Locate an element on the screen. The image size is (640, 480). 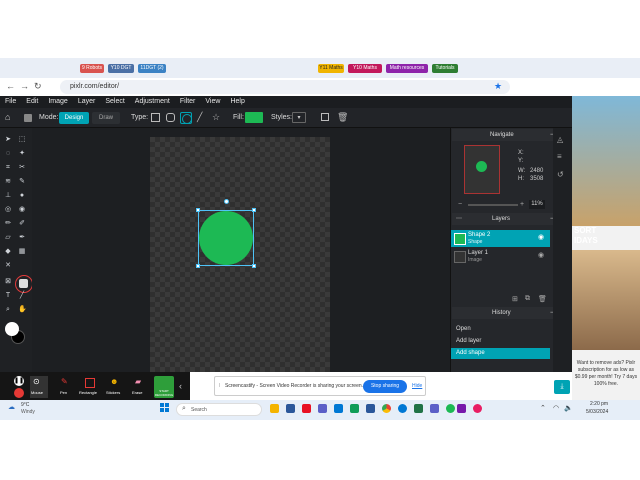
shape-tool-highlight is located at coordinates (24, 284).